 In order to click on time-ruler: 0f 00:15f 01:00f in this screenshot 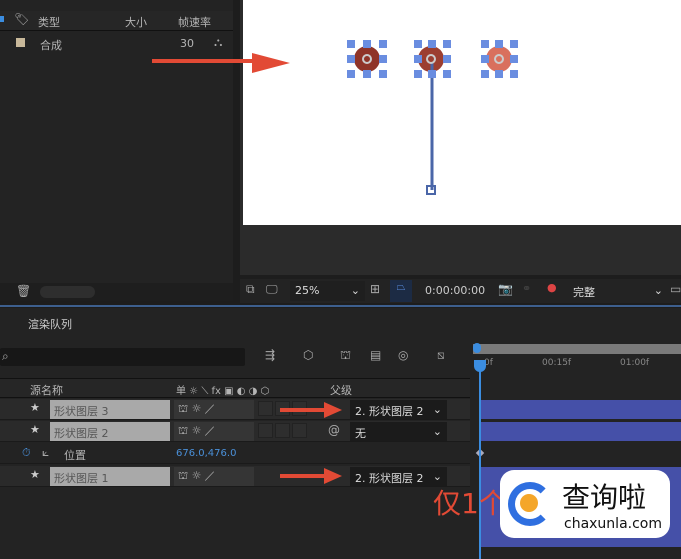, I will do `click(575, 366)`.